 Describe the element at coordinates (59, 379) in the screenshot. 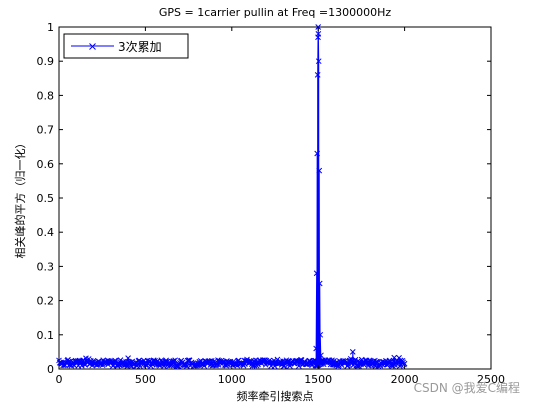

I see `x-tick-label: 0` at that location.